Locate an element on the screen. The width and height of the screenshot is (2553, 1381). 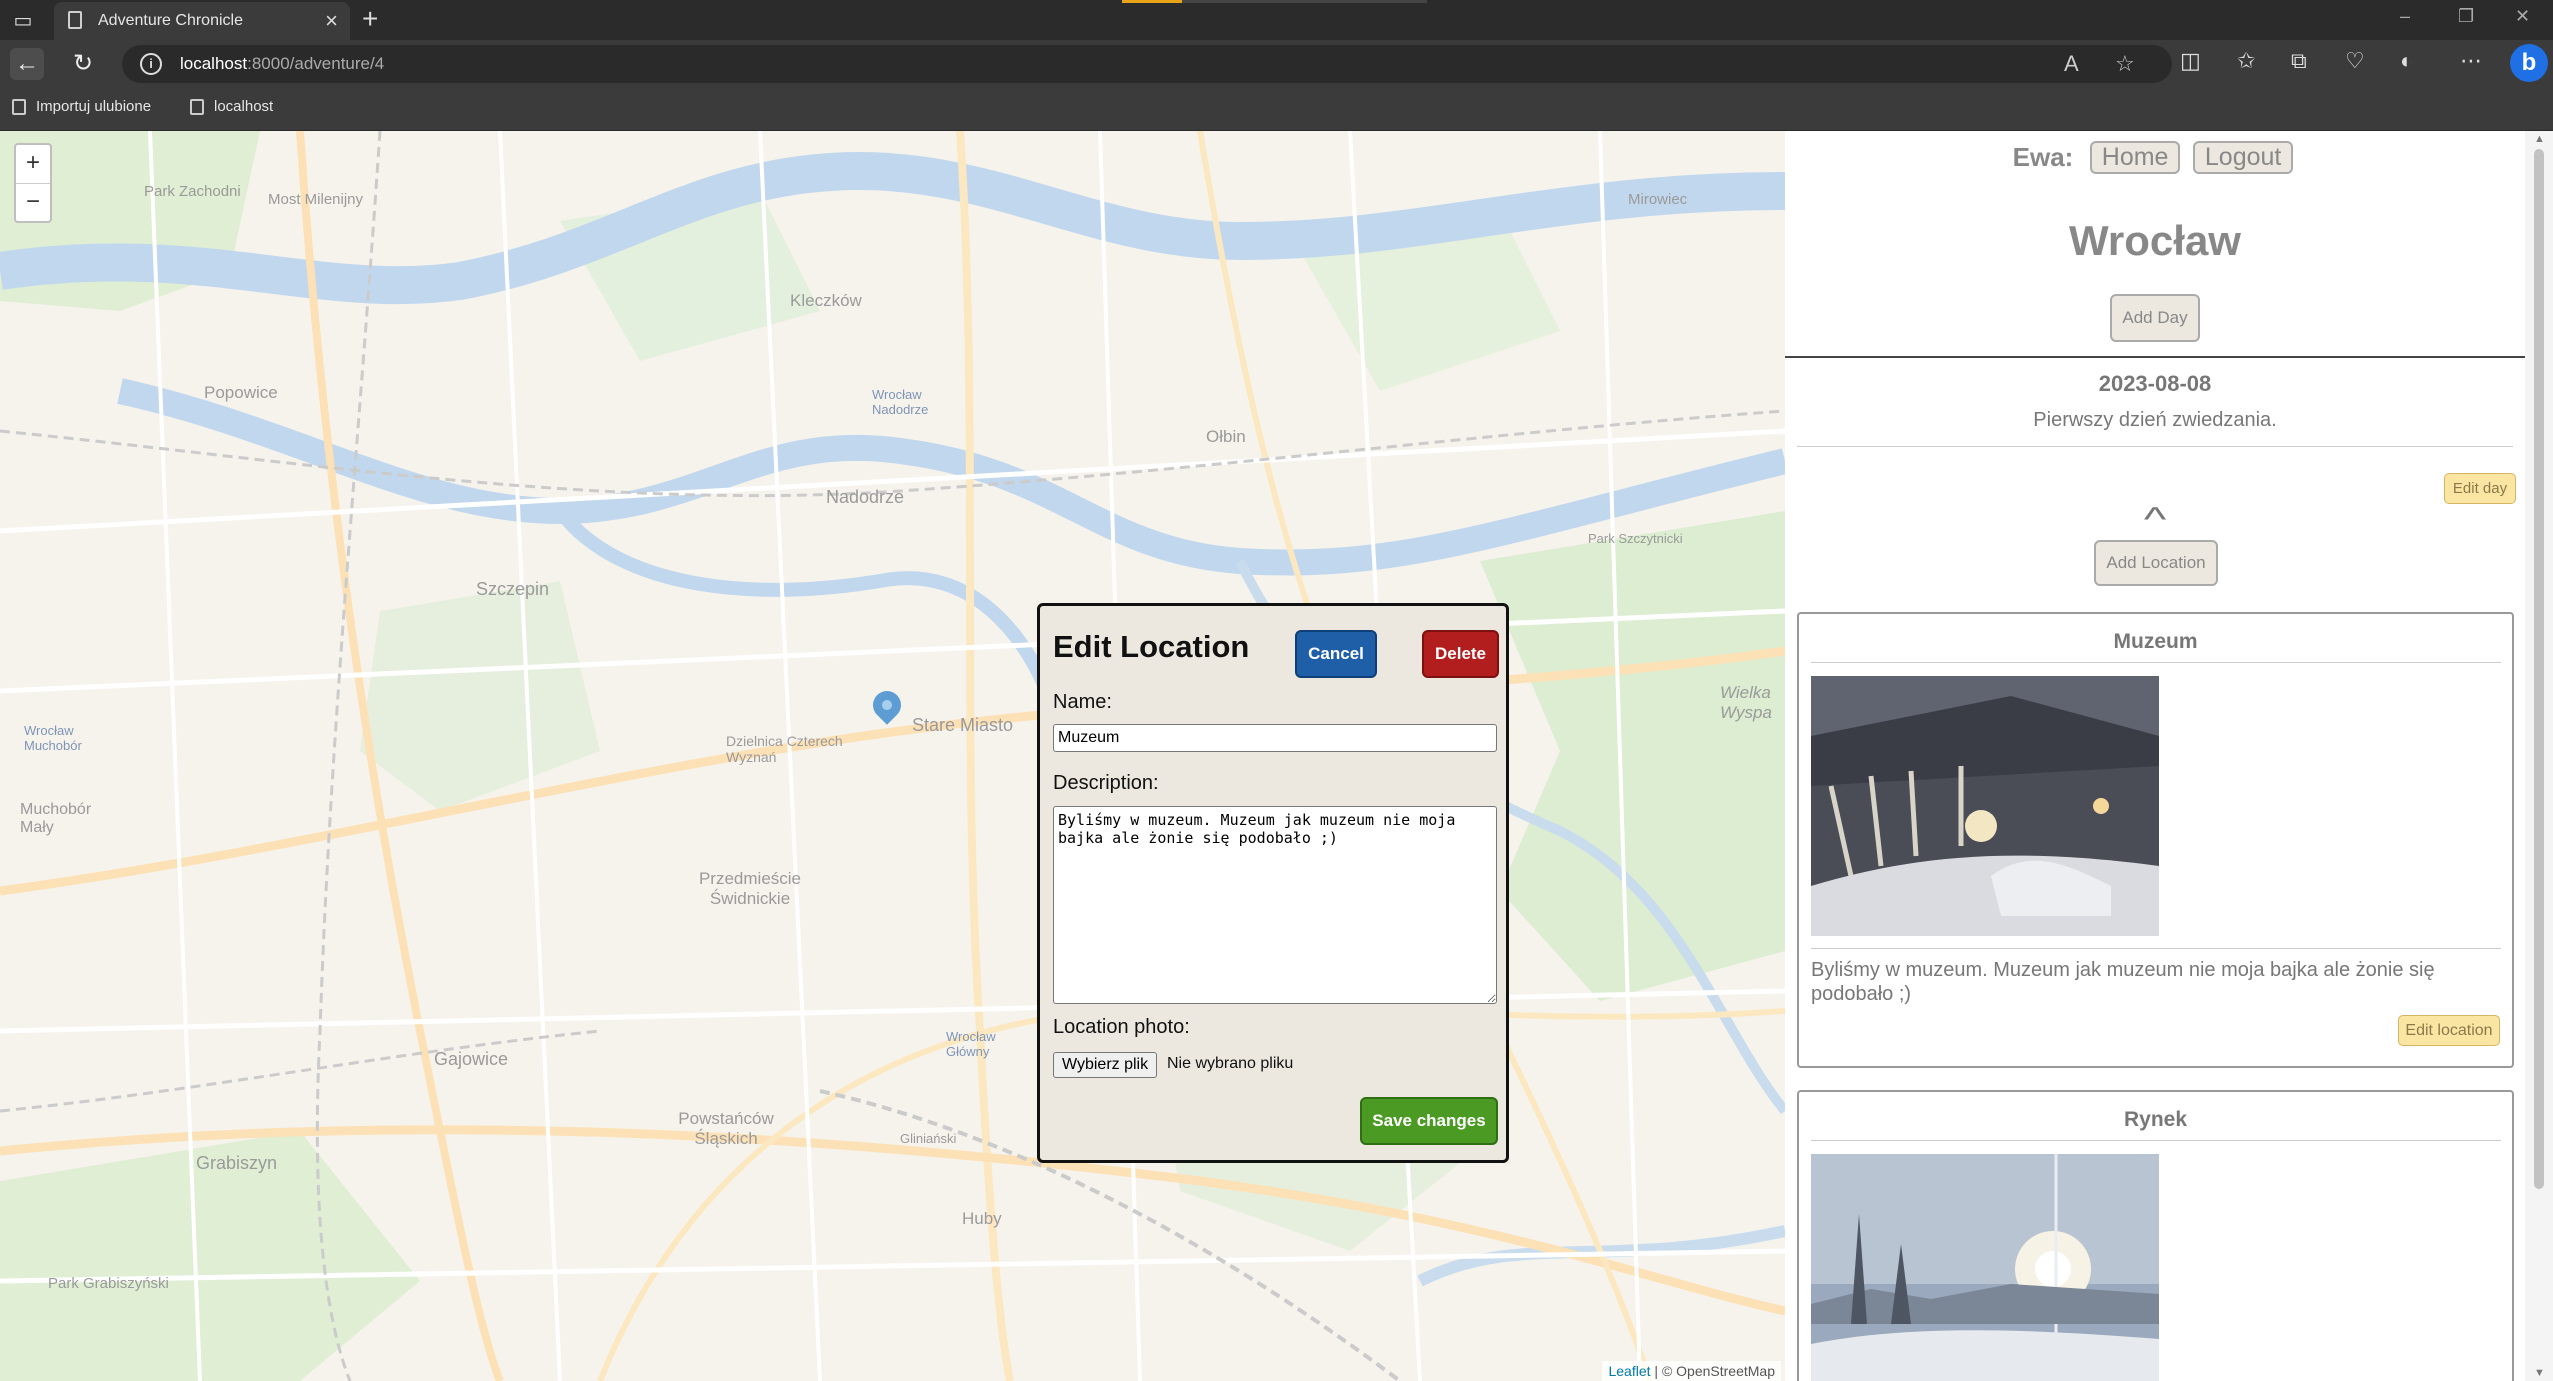
choose-file-button: Wybierz plik is located at coordinates (1105, 1065).